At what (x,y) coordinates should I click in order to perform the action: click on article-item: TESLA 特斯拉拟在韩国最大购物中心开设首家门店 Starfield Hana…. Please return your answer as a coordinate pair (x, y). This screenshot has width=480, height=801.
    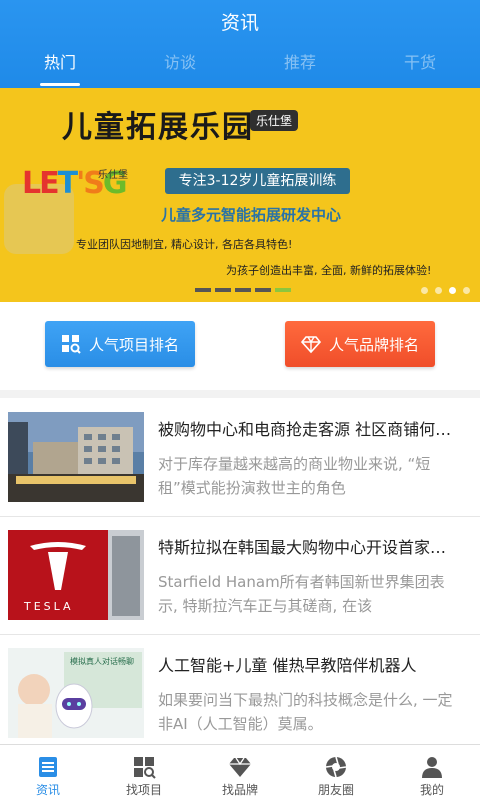
    Looking at the image, I should click on (240, 575).